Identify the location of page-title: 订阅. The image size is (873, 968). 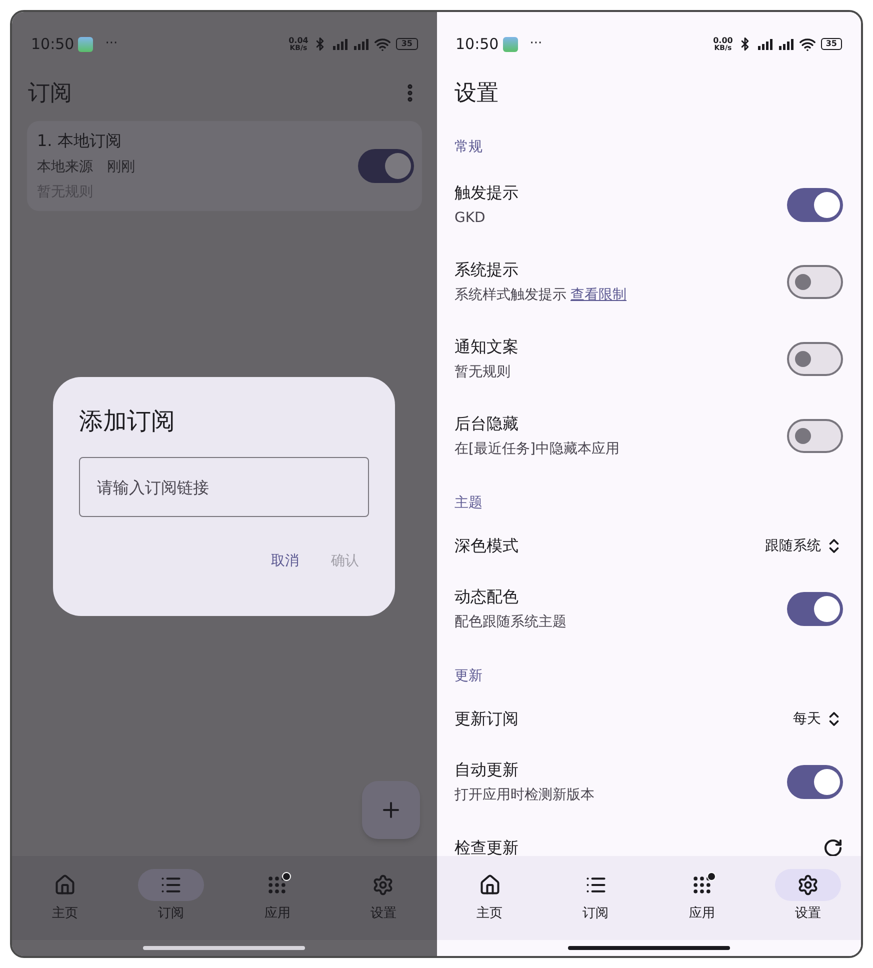
(50, 94).